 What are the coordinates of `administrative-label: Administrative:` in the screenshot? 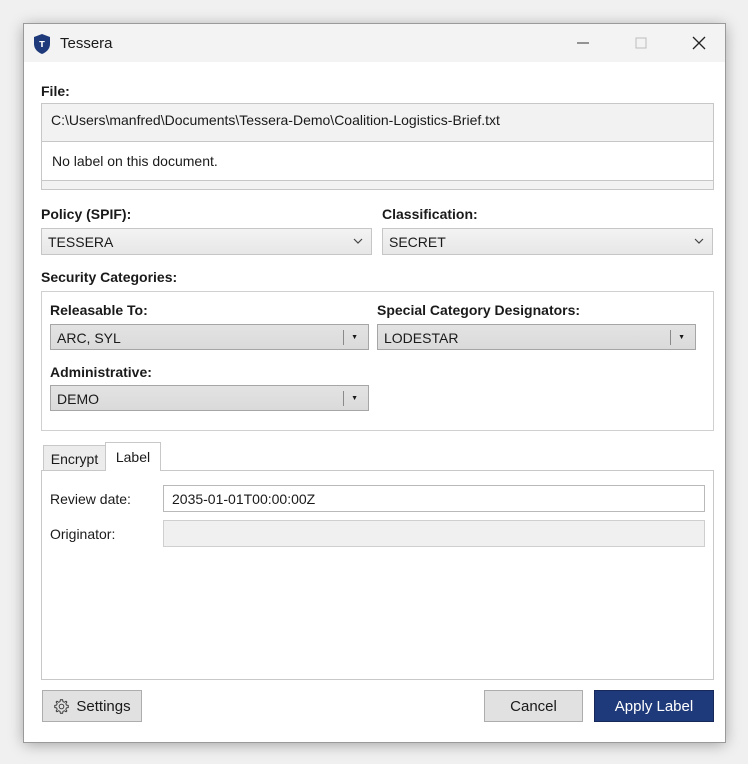 It's located at (101, 372).